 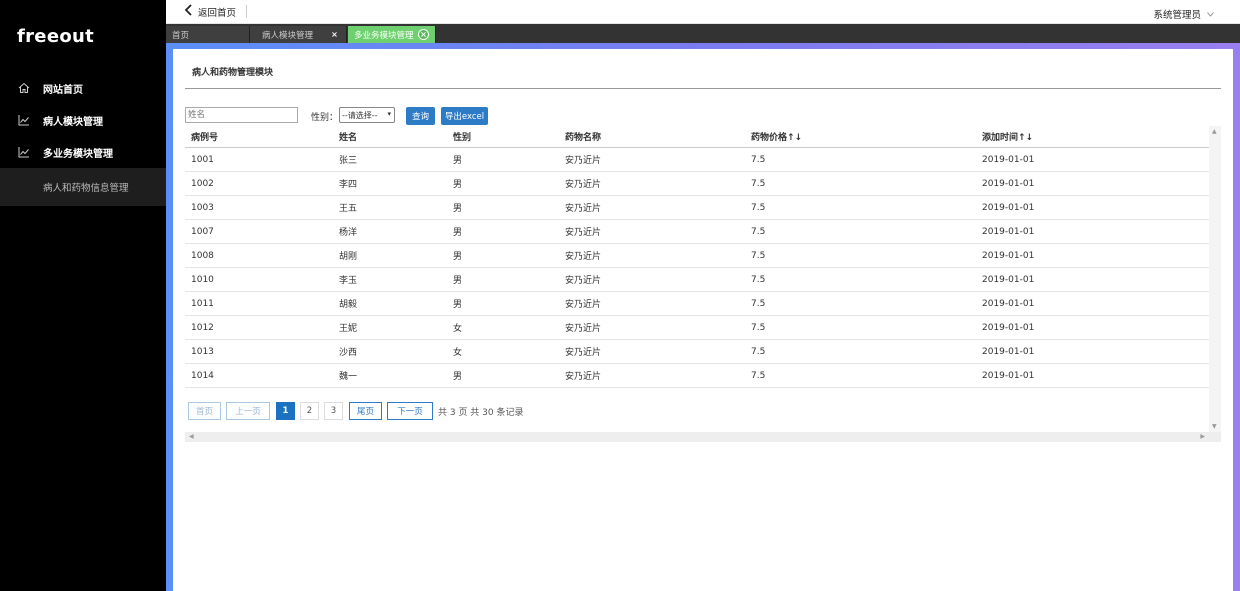 What do you see at coordinates (188, 11) in the screenshot?
I see `chevron-left-icon` at bounding box center [188, 11].